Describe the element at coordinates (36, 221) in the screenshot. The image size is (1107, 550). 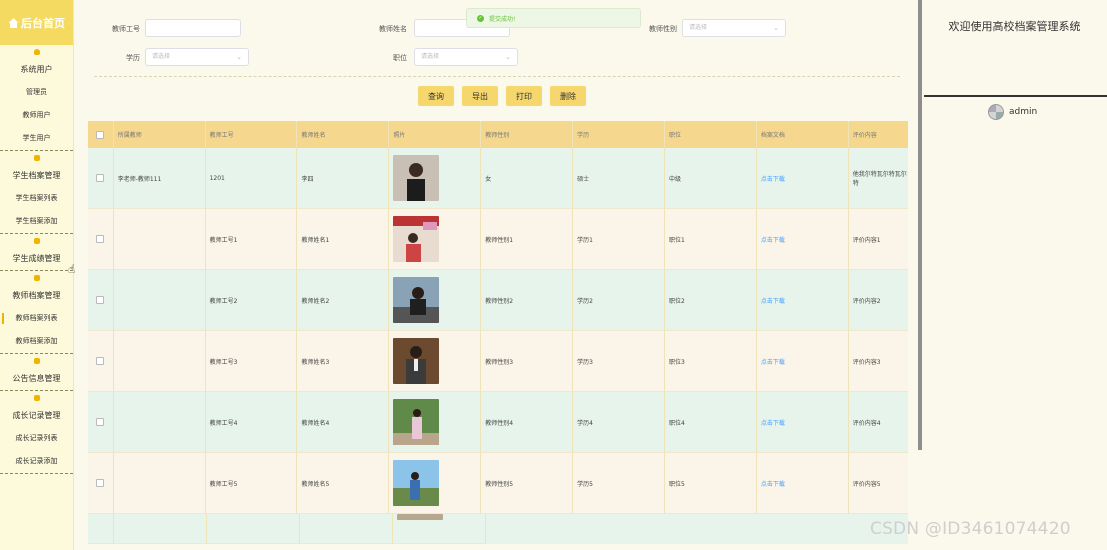
I see `sidebar-item-student-archive-add: 学生档案添加` at that location.